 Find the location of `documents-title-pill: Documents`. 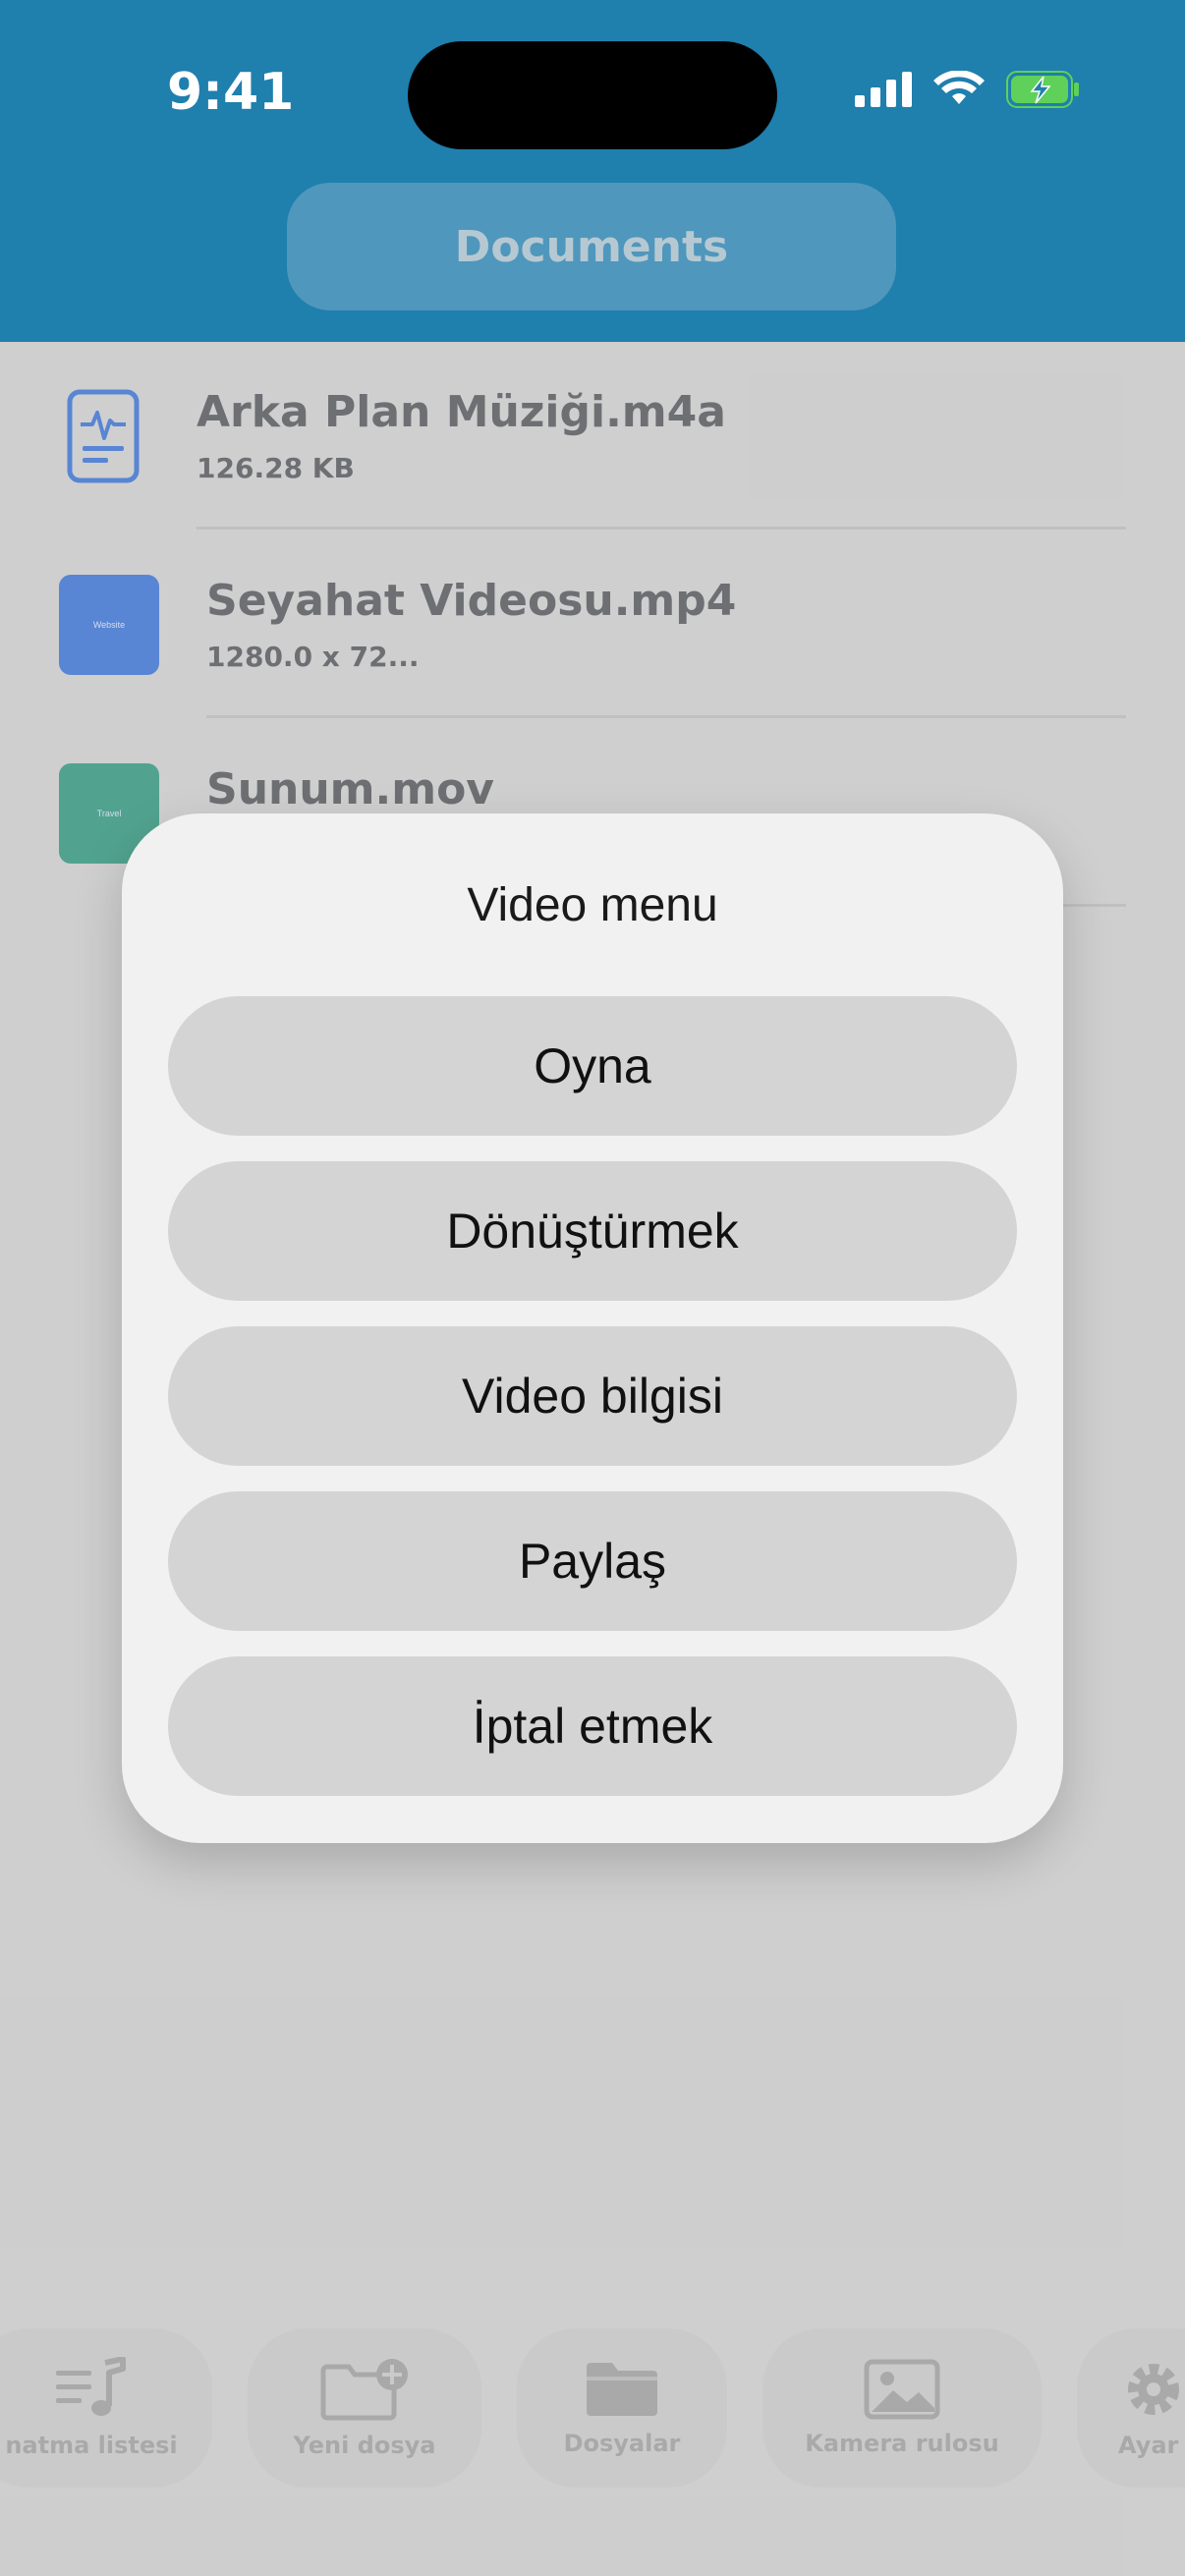

documents-title-pill: Documents is located at coordinates (592, 246).